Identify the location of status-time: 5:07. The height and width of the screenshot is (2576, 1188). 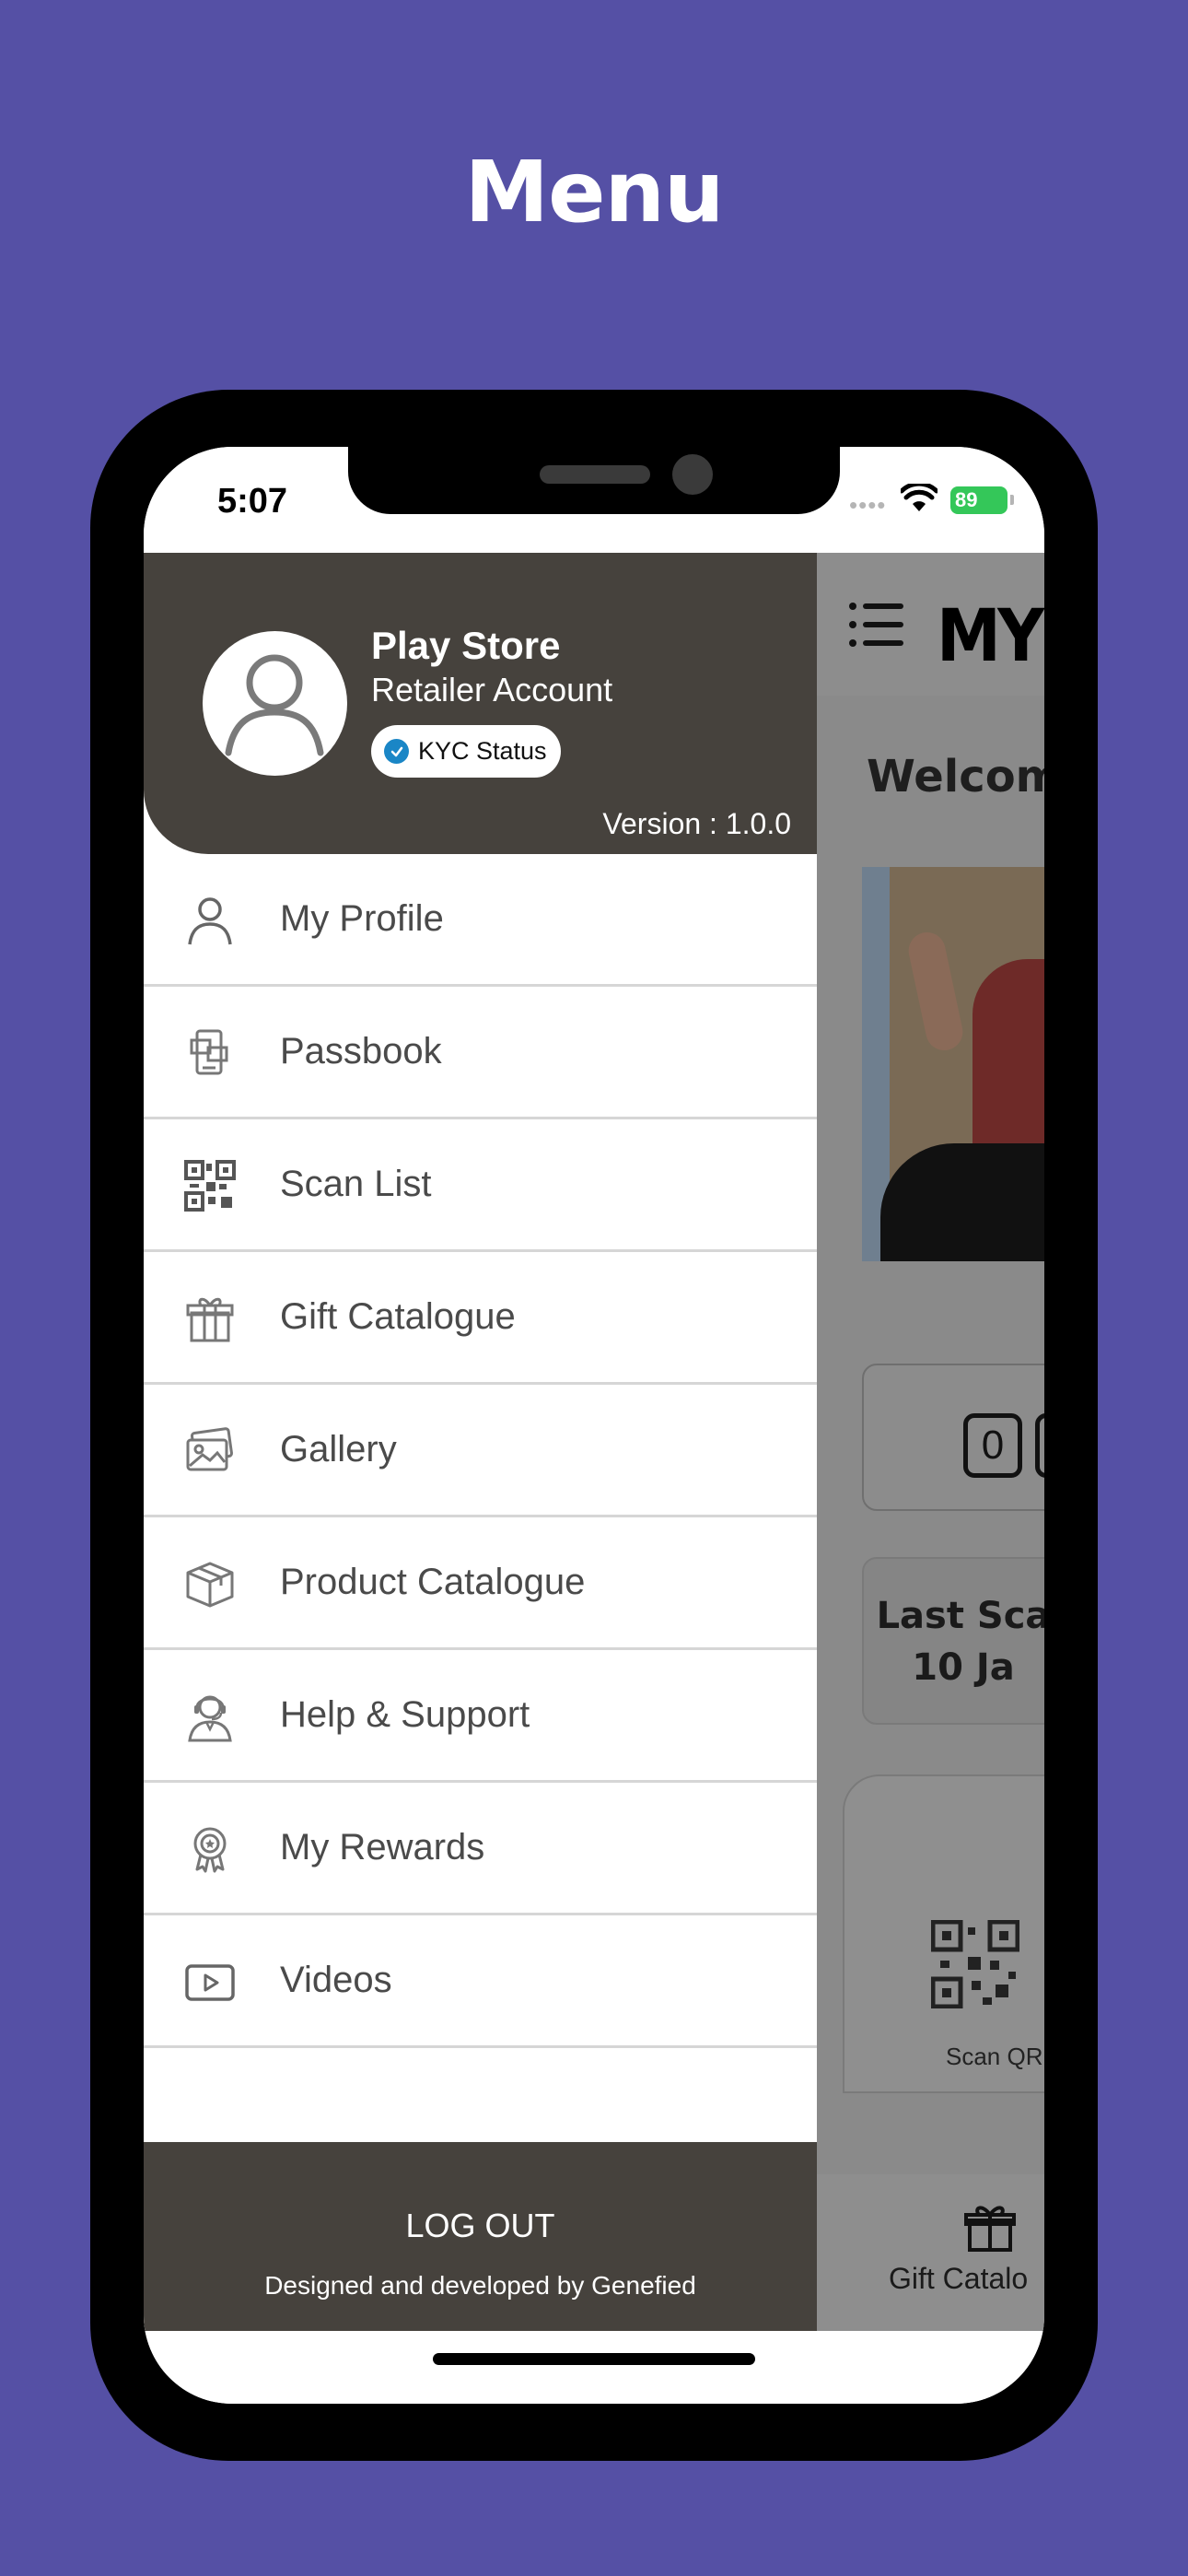
(253, 502).